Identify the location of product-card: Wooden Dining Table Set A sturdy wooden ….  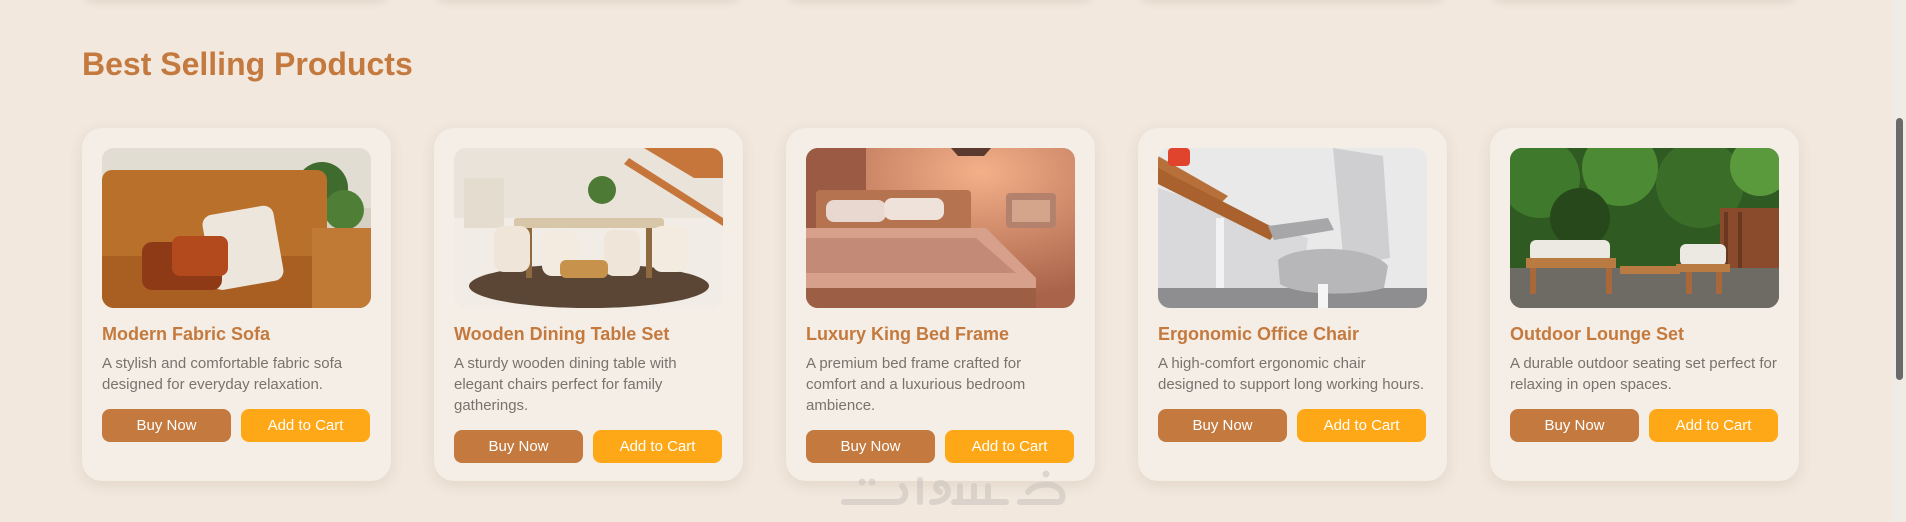
(588, 304).